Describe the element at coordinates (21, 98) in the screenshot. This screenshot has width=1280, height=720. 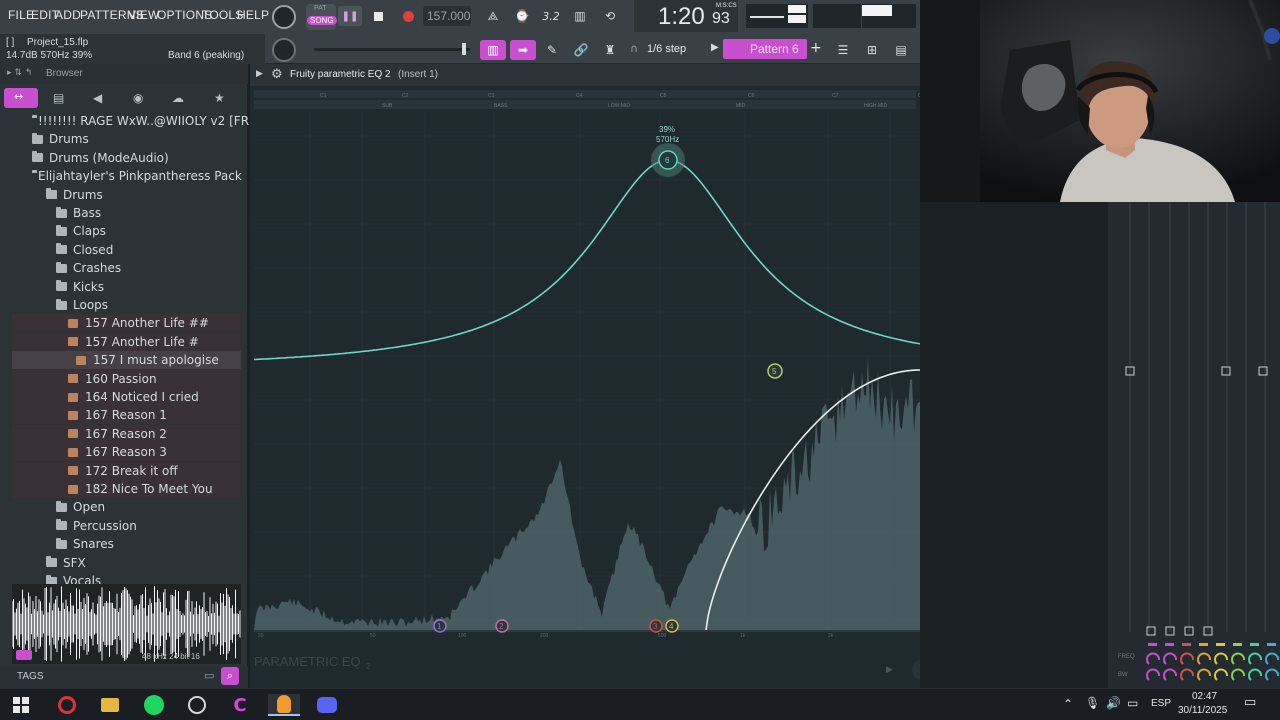
I see `browser-all-tab: ↔` at that location.